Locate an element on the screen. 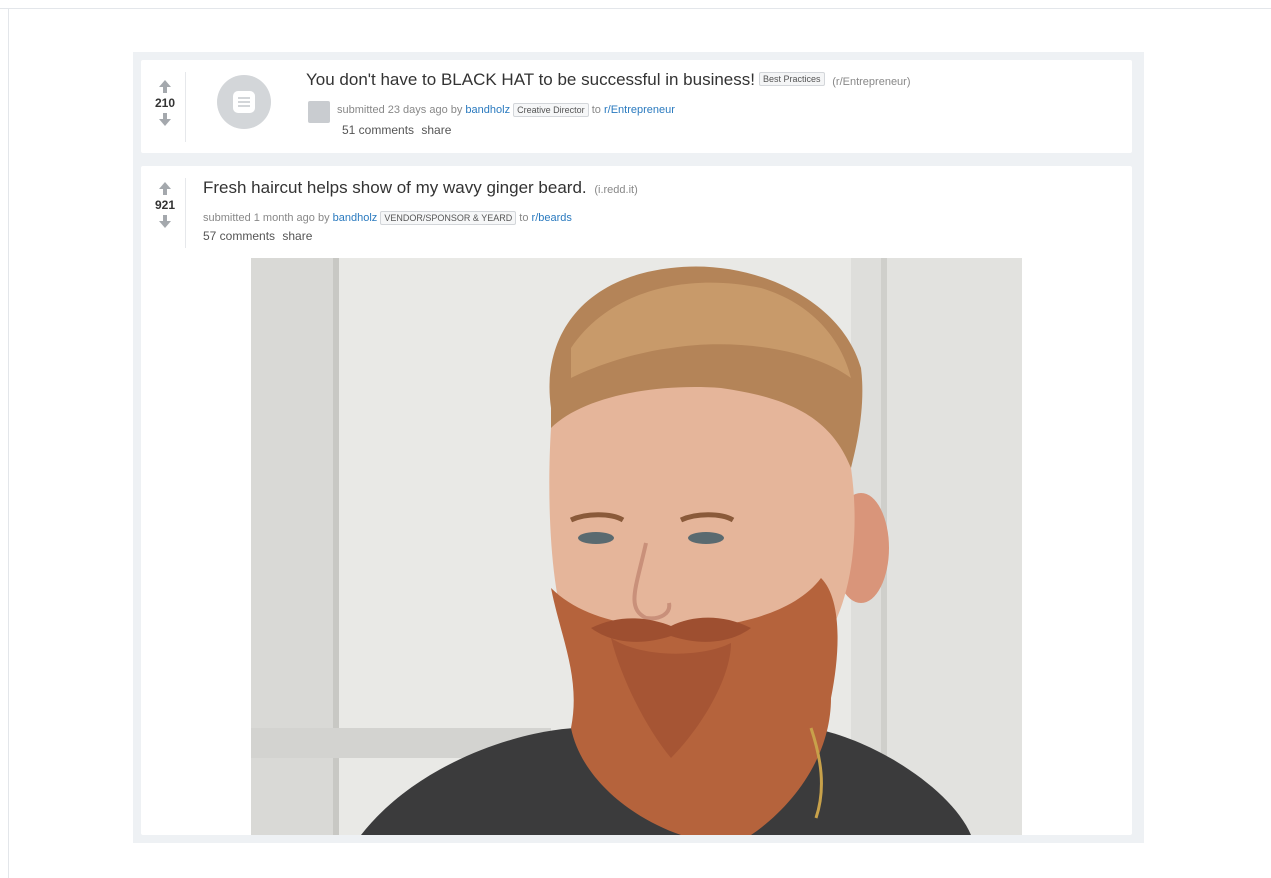 This screenshot has height=878, width=1271. post-domain: (i.redd.it) is located at coordinates (615, 190).